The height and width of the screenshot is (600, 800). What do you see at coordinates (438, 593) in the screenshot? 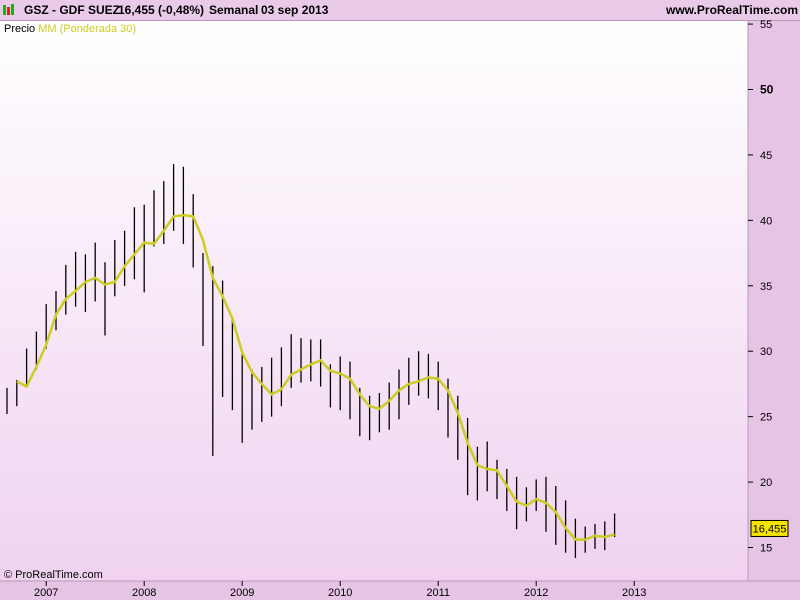
I see `x-tick-label: 2011` at bounding box center [438, 593].